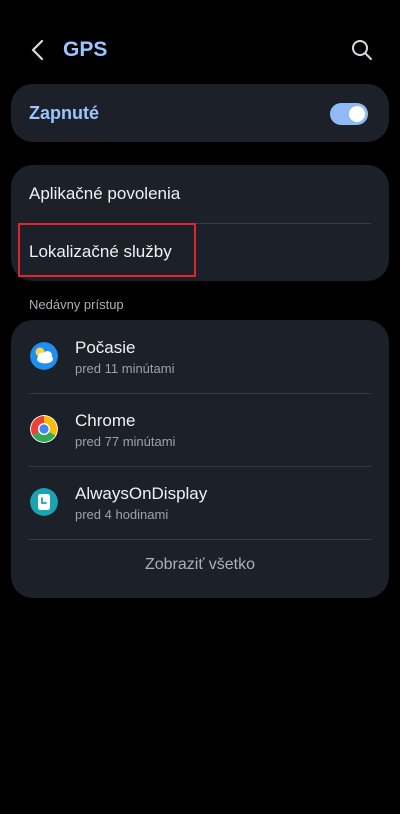 This screenshot has height=814, width=400. Describe the element at coordinates (44, 429) in the screenshot. I see `chrome-icon` at that location.